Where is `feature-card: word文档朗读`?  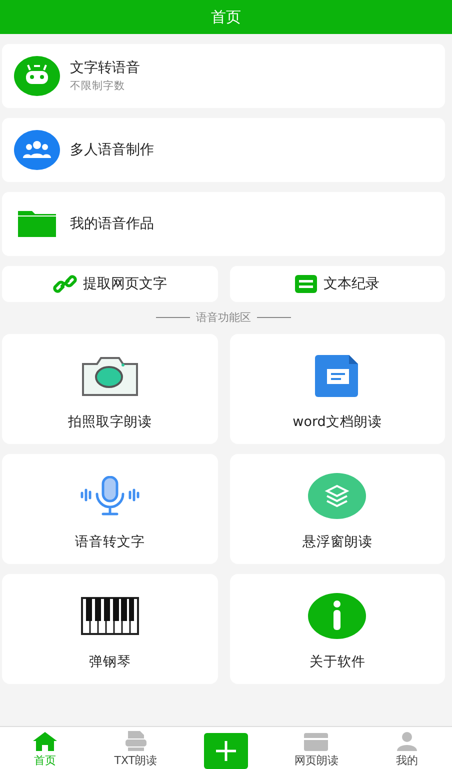
feature-card: word文档朗读 is located at coordinates (337, 389).